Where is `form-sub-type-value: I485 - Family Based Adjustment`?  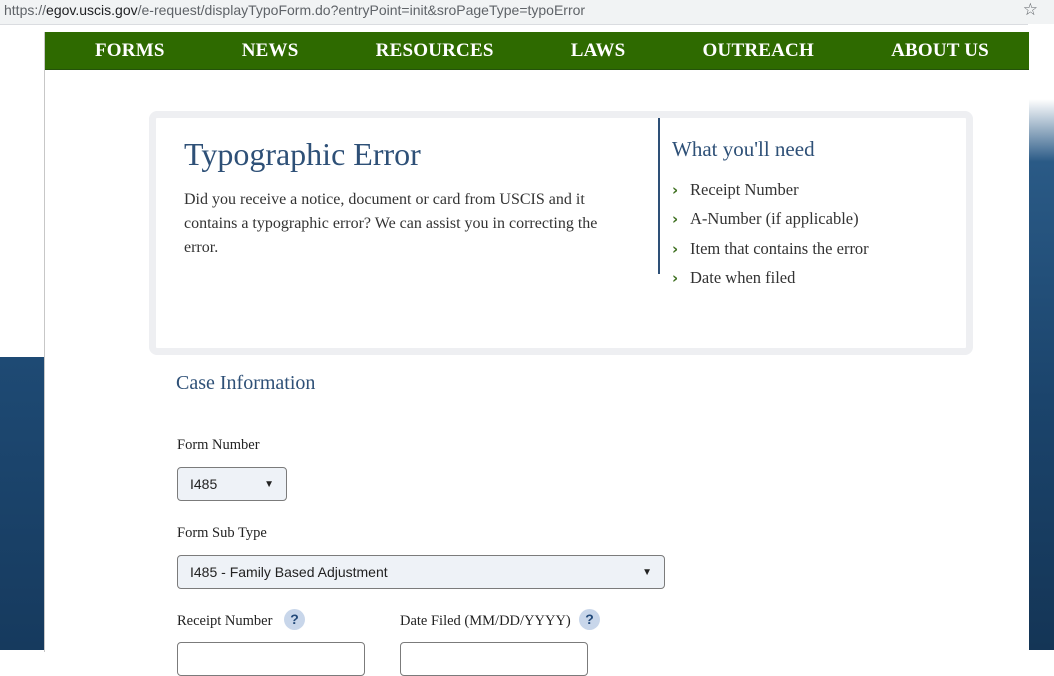 form-sub-type-value: I485 - Family Based Adjustment is located at coordinates (289, 572).